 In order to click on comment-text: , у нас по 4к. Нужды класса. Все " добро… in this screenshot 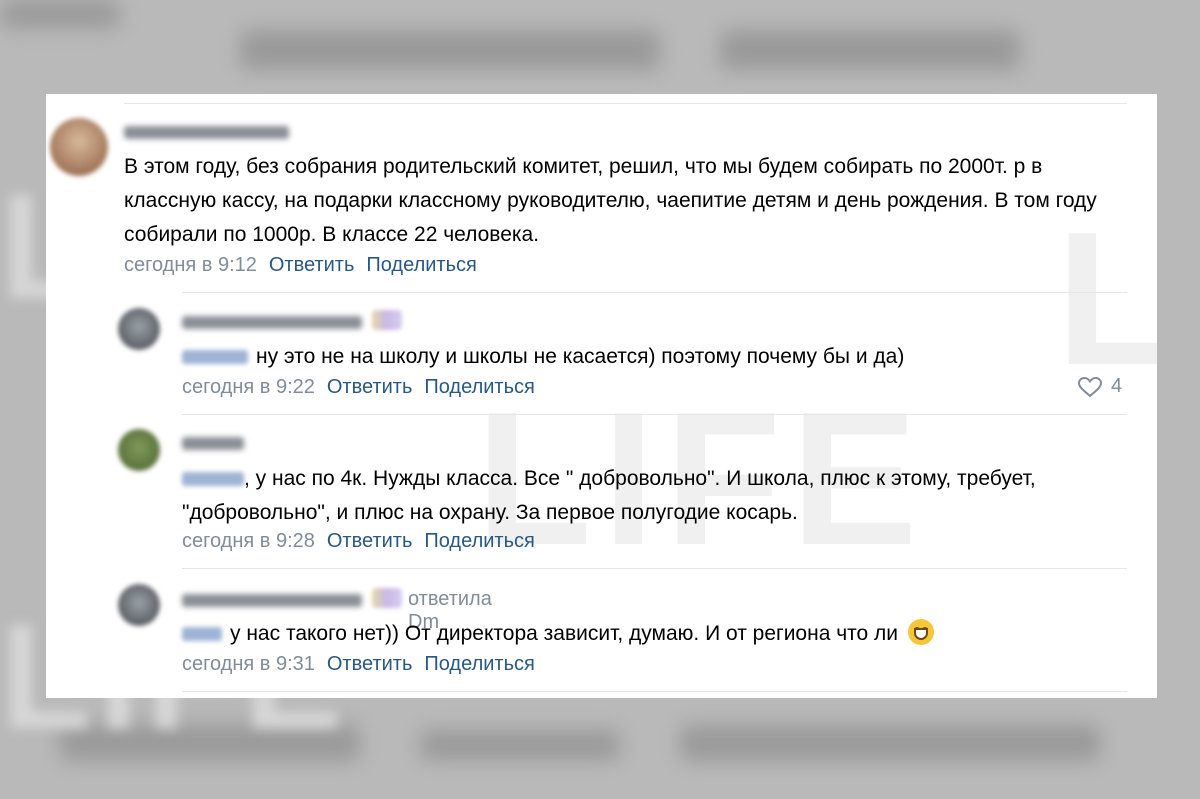, I will do `click(652, 496)`.